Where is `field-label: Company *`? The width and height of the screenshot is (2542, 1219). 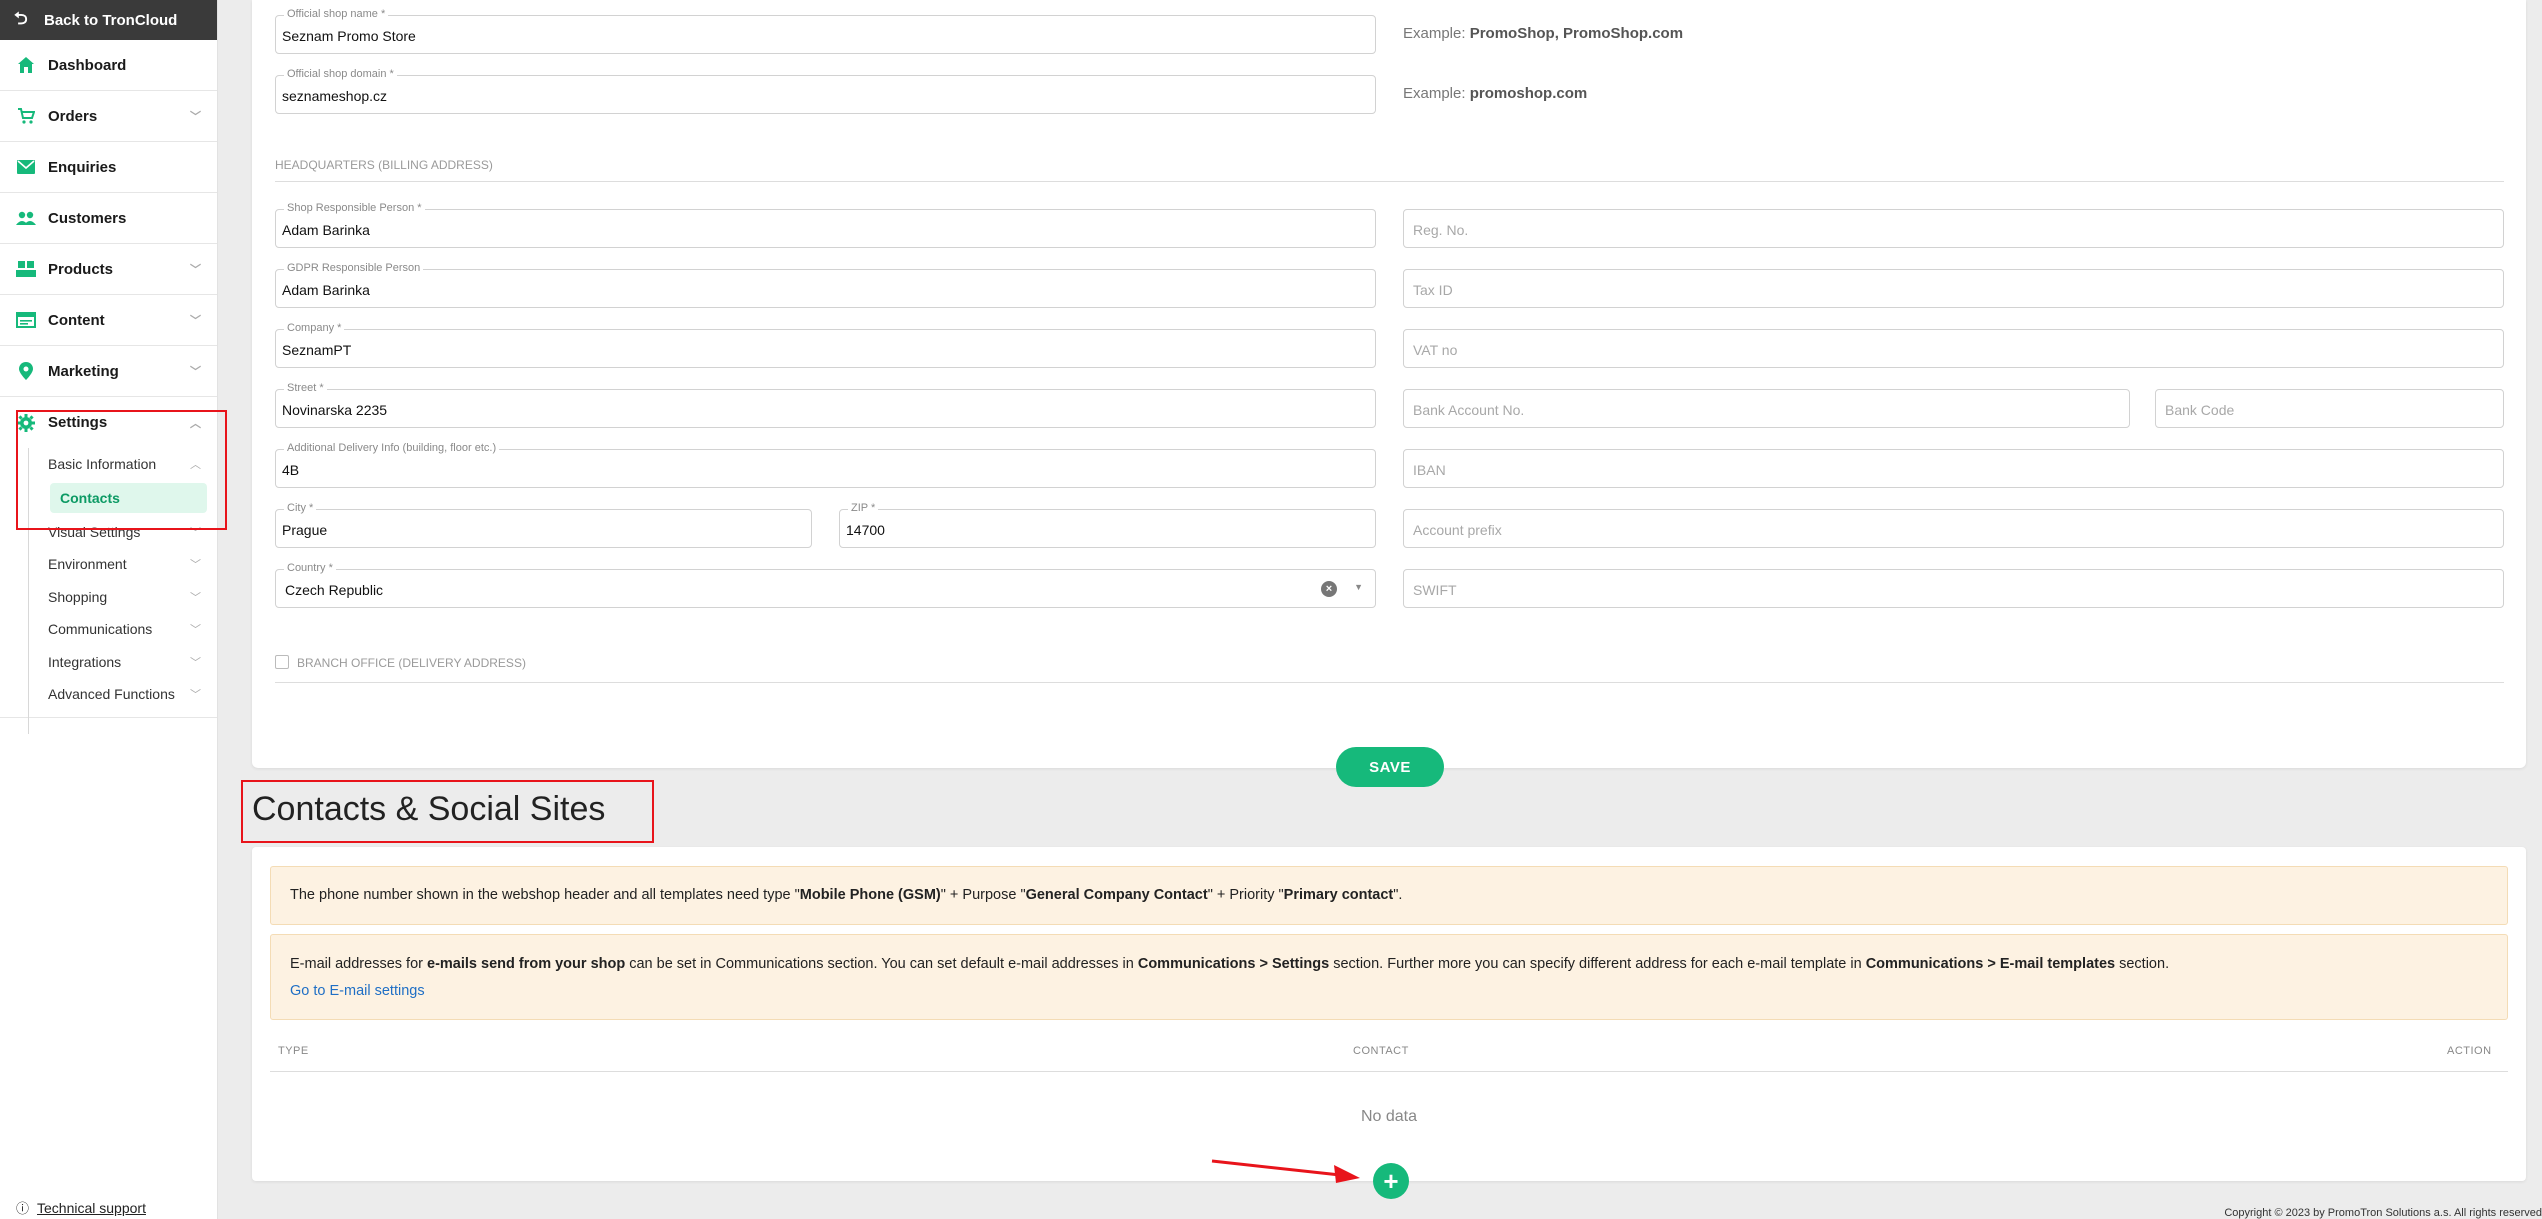
field-label: Company * is located at coordinates (314, 328).